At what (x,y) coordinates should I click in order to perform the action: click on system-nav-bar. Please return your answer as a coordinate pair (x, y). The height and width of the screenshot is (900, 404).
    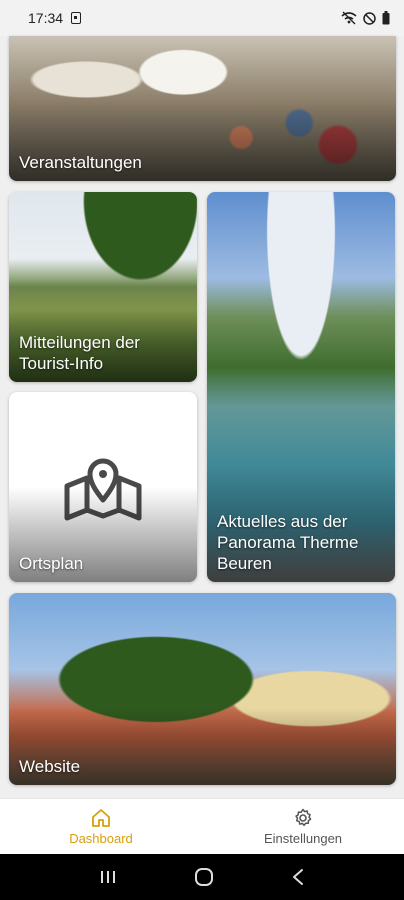
    Looking at the image, I should click on (202, 877).